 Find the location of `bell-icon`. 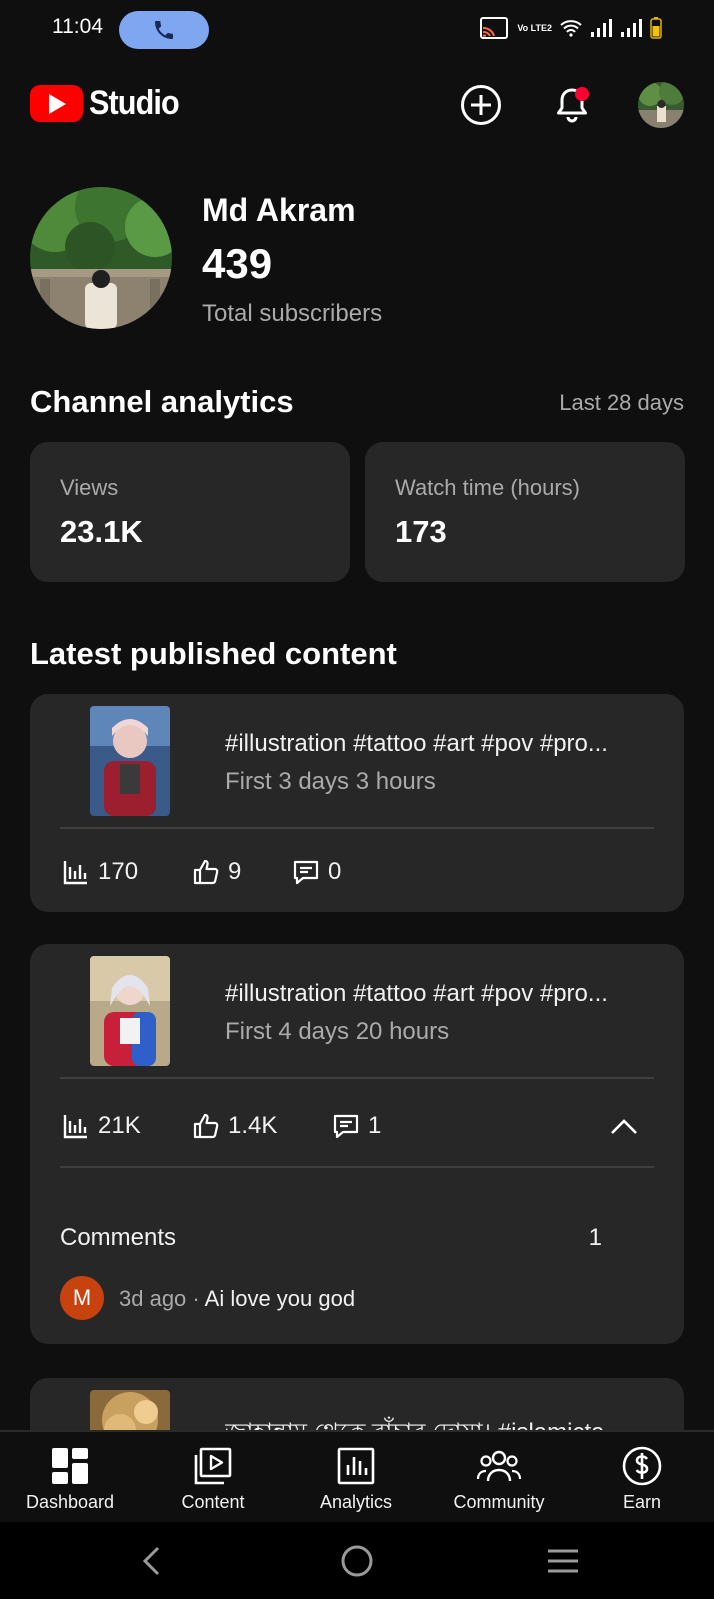

bell-icon is located at coordinates (573, 105).